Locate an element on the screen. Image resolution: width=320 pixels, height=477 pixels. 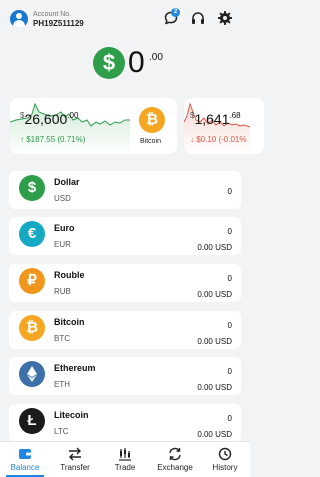
nav-trade: Trade is located at coordinates (125, 459).